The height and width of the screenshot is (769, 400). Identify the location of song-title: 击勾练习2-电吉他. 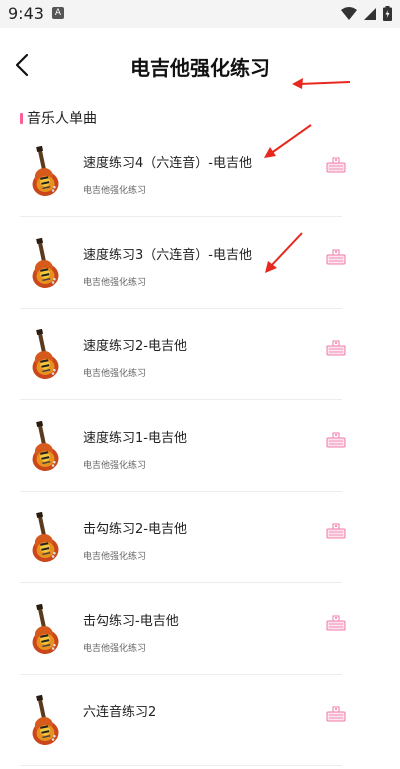
(135, 529).